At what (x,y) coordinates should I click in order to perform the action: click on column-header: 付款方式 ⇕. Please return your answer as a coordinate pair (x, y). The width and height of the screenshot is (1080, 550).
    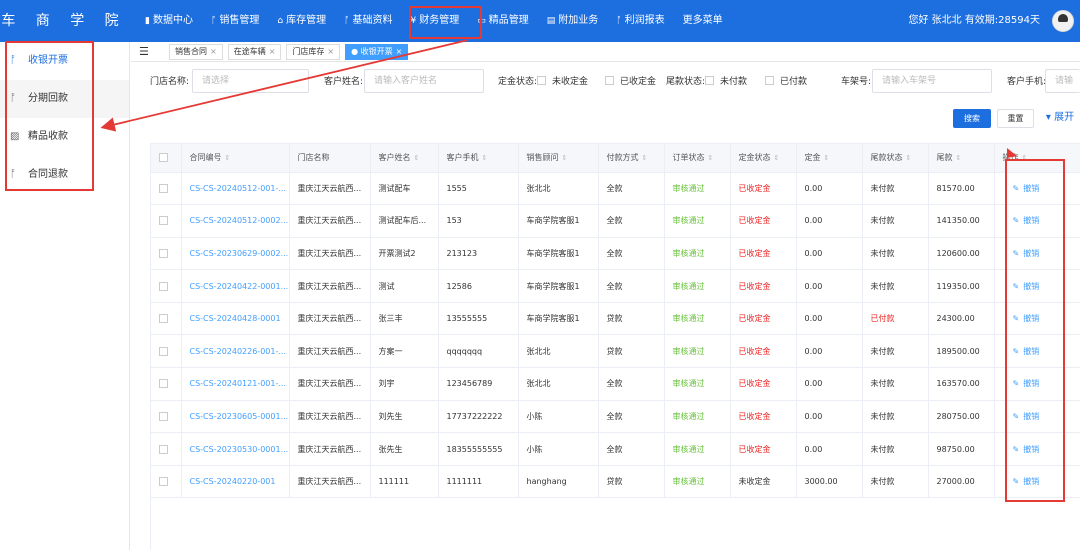
    Looking at the image, I should click on (631, 158).